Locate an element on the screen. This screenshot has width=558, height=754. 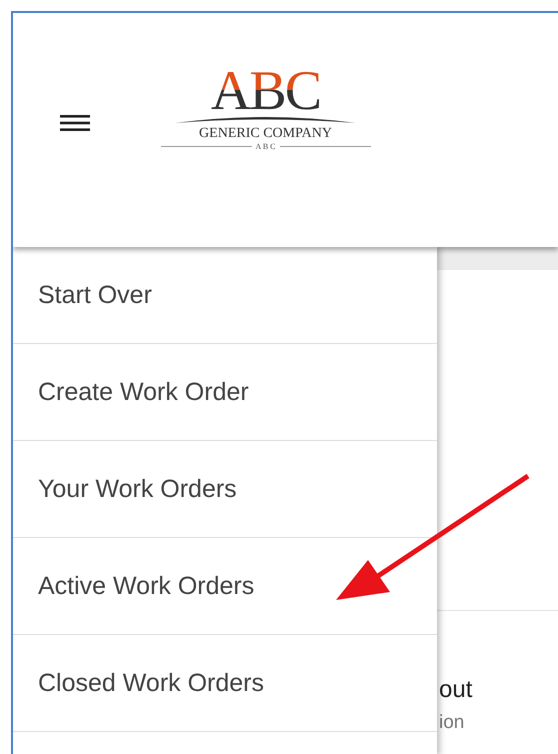
menu-icon is located at coordinates (75, 123).